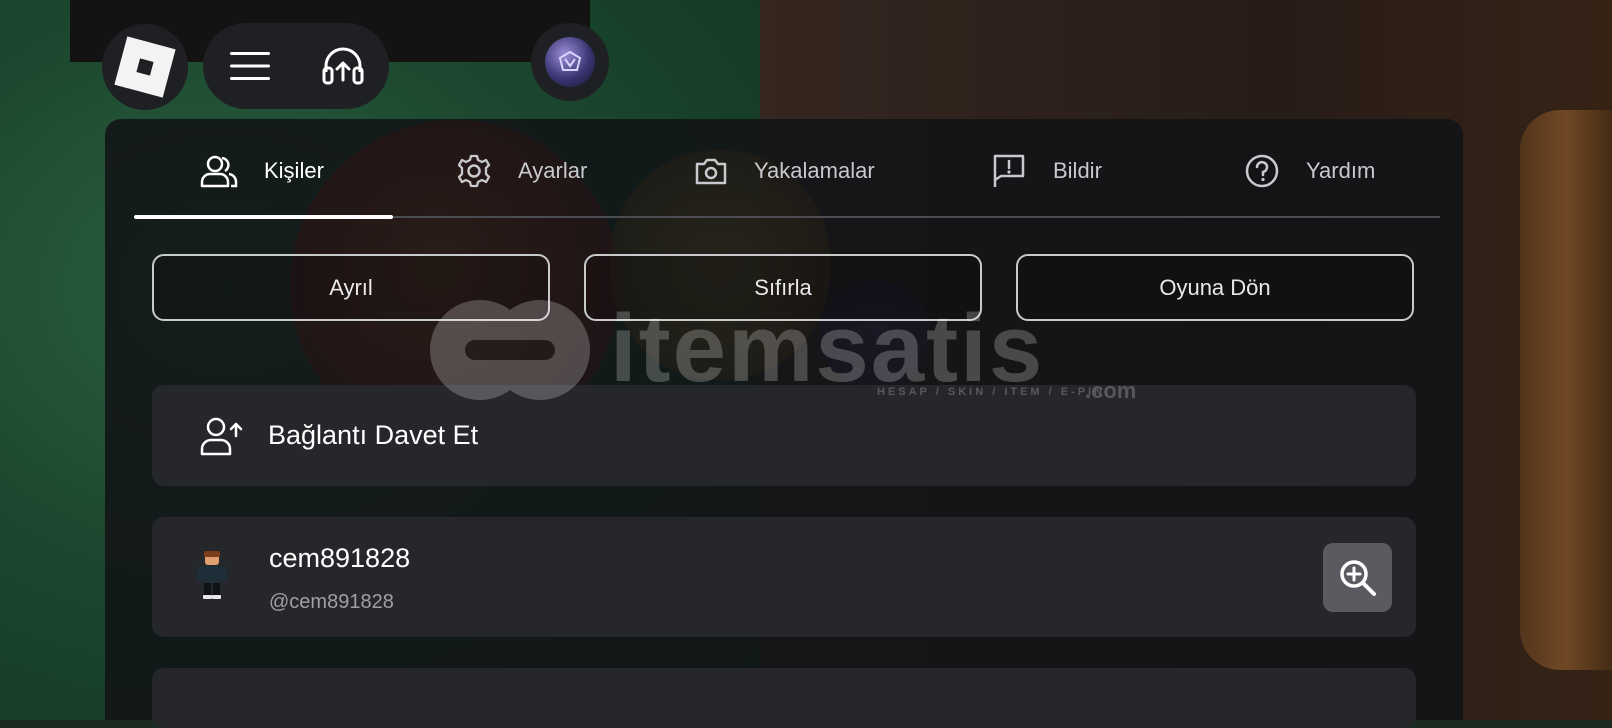 The width and height of the screenshot is (1612, 728). What do you see at coordinates (331, 602) in the screenshot?
I see `player-username: @cem891828` at bounding box center [331, 602].